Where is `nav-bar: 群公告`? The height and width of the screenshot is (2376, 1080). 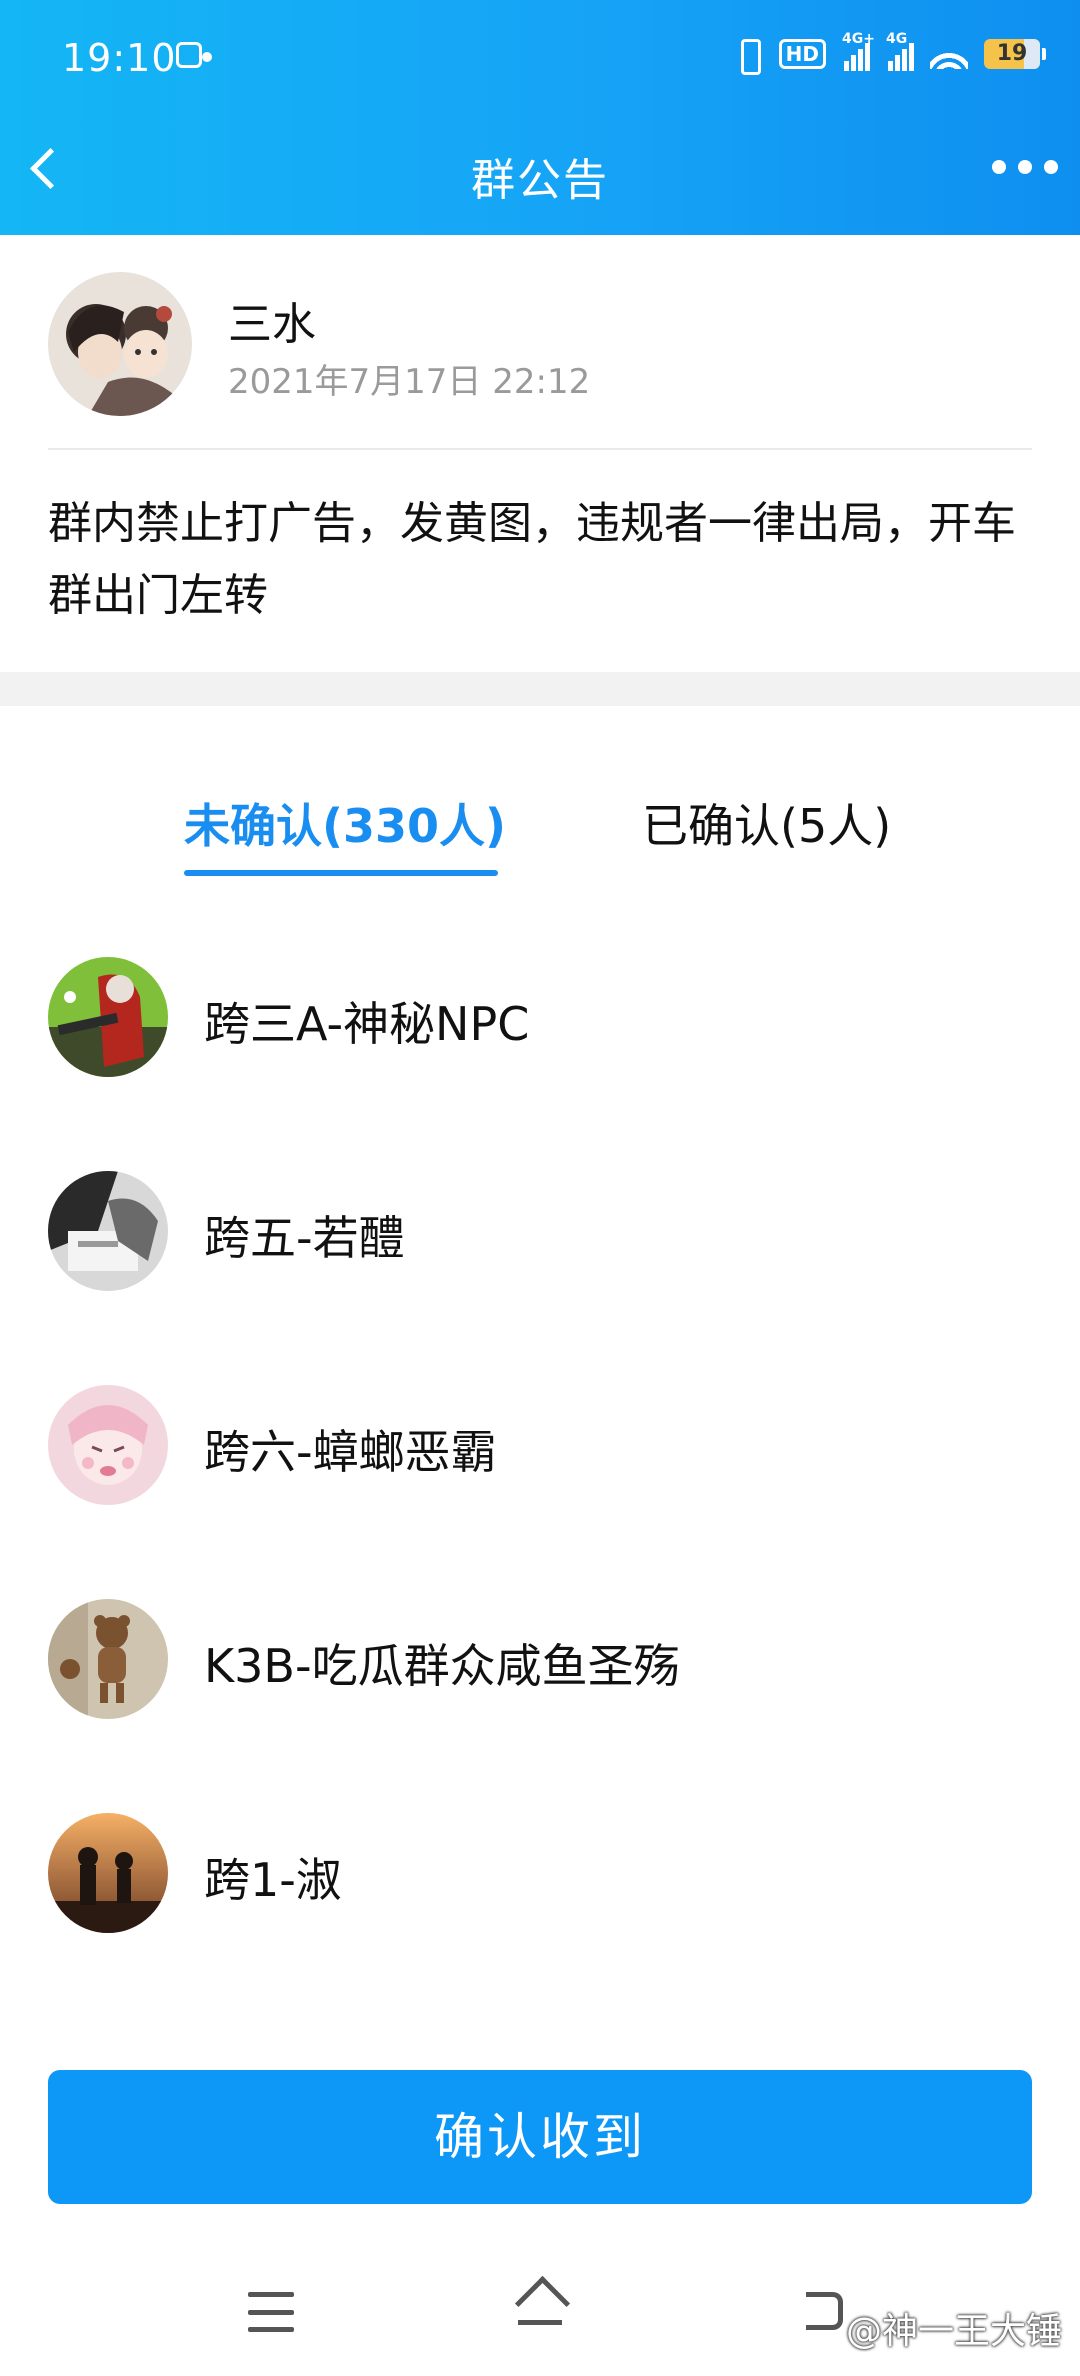
nav-bar: 群公告 is located at coordinates (540, 176).